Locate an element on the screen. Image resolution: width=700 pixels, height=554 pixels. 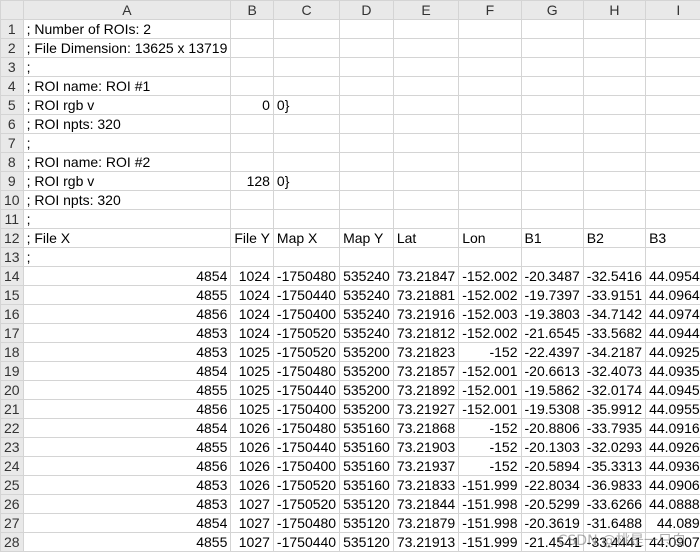
cell: B1 is located at coordinates (552, 238).